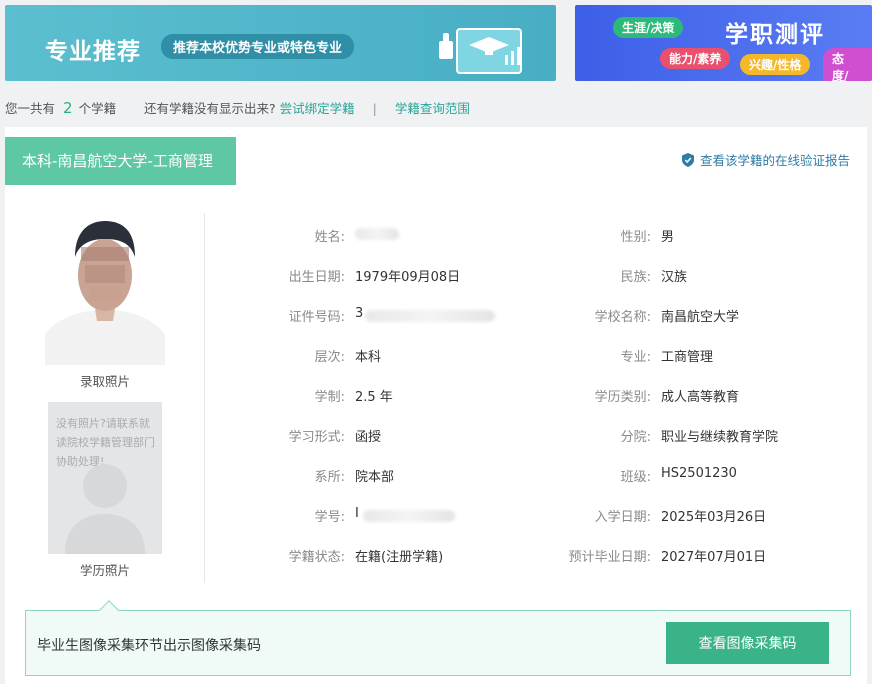 This screenshot has height=684, width=872. I want to click on banner-title: 学职测评, so click(775, 35).